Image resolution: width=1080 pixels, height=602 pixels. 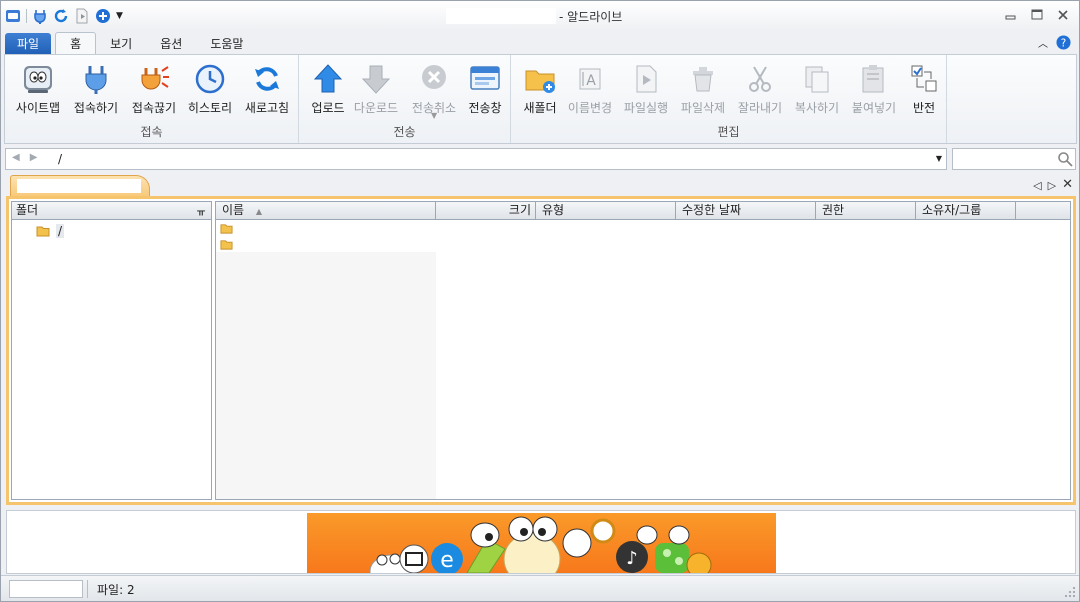 I want to click on cut-button: 잘라내기, so click(x=760, y=89).